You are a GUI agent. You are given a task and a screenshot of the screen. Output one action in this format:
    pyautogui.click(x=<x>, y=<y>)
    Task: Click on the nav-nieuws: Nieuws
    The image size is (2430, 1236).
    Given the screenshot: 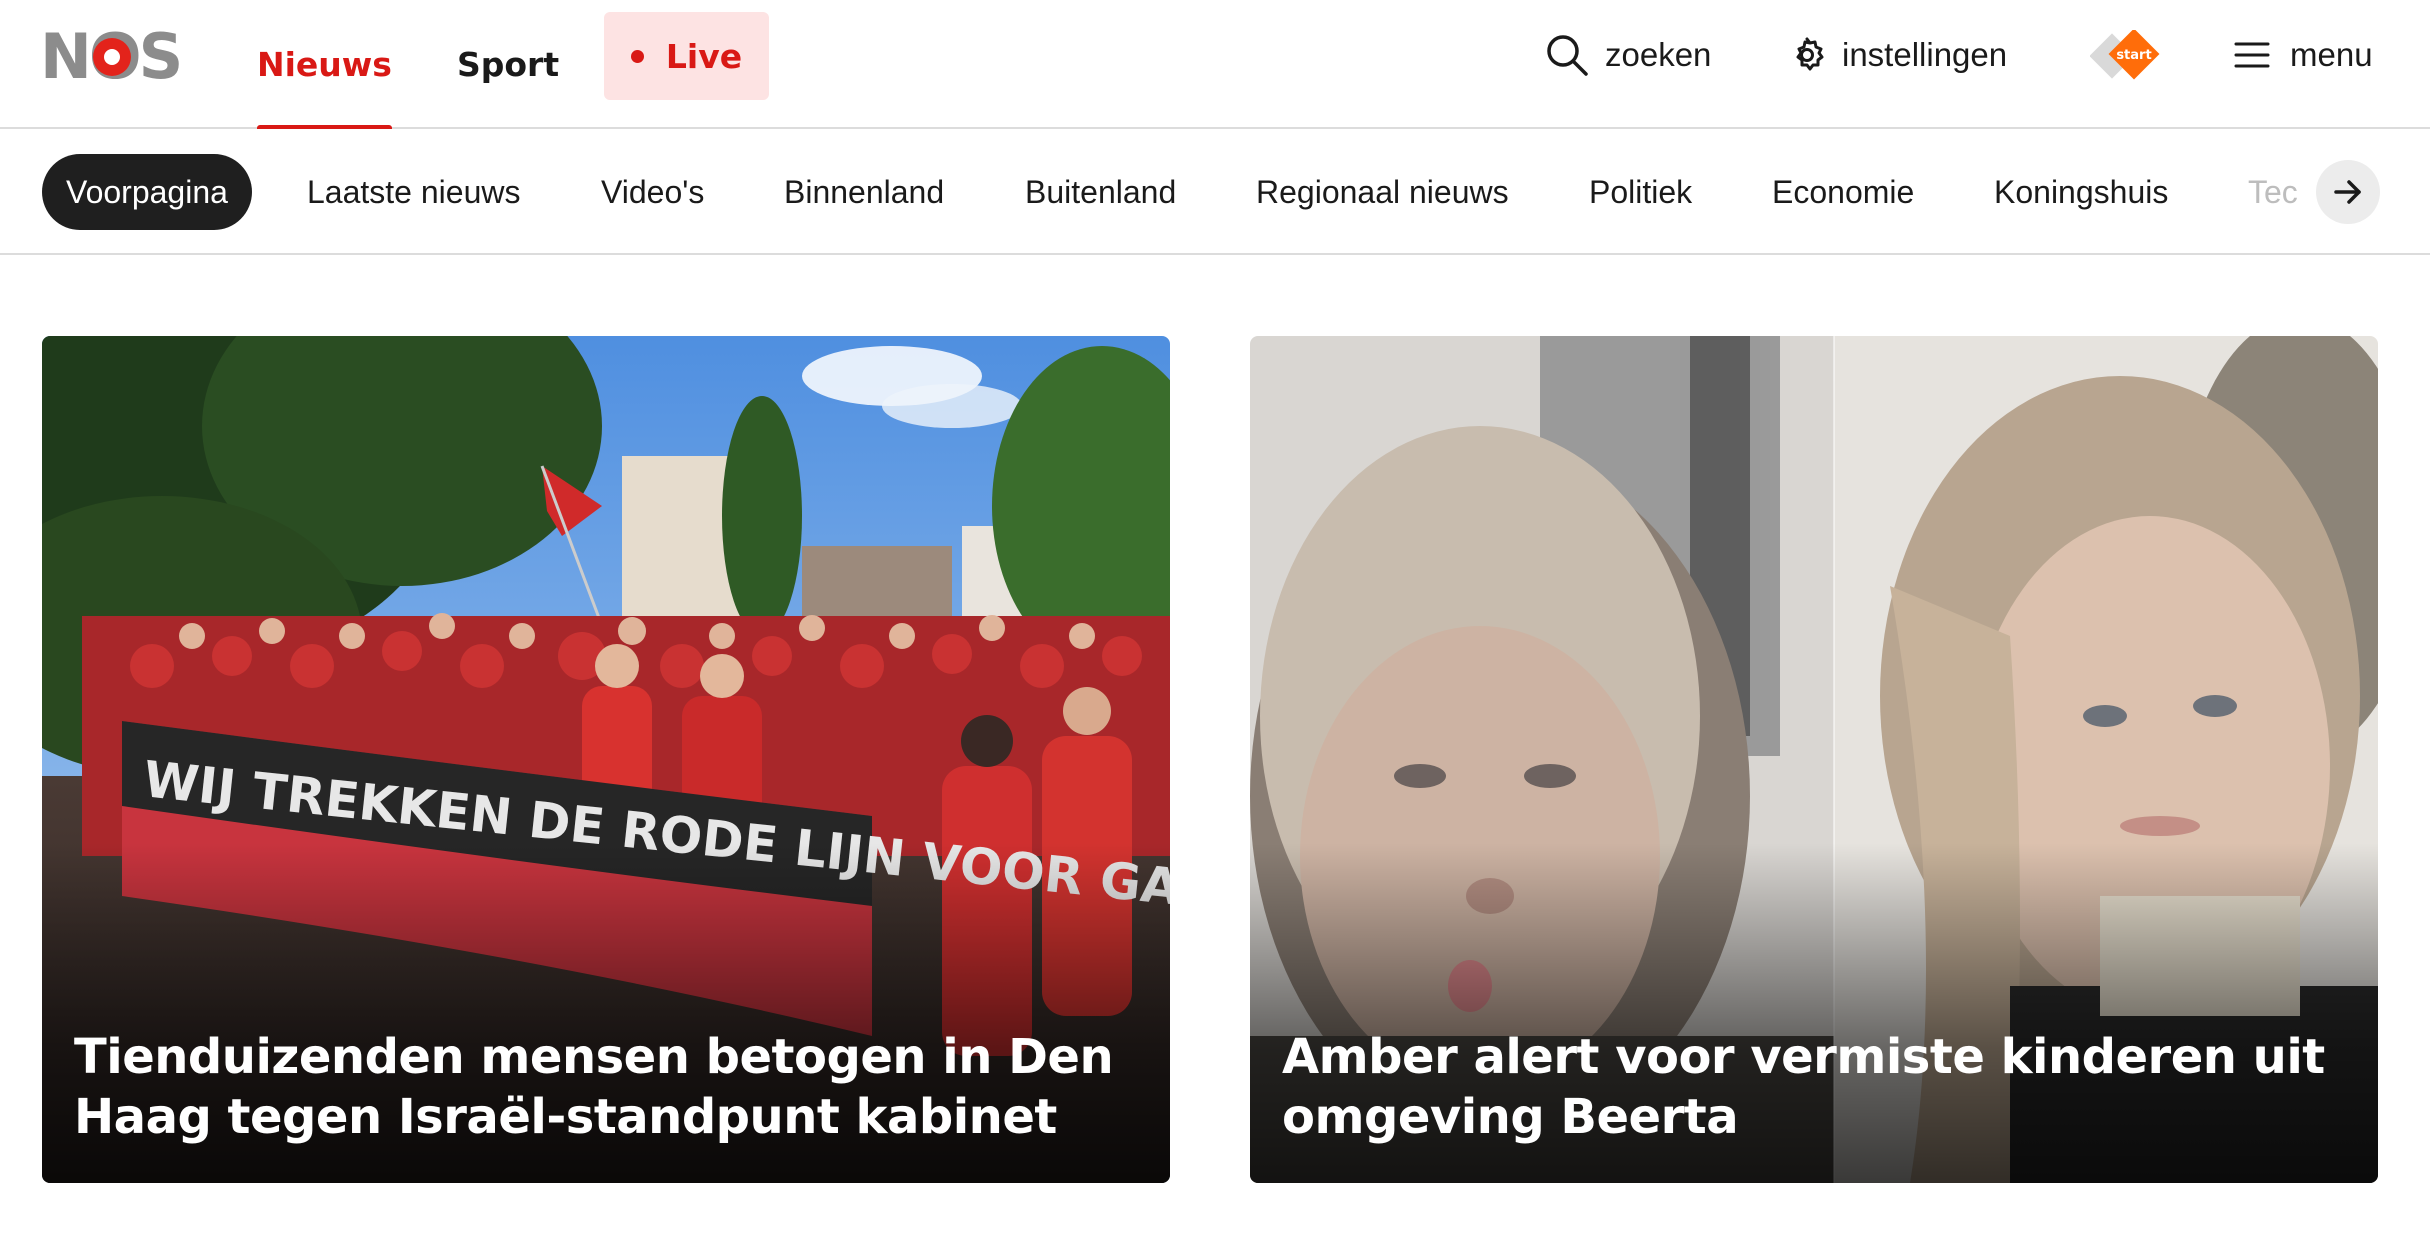 What is the action you would take?
    pyautogui.click(x=324, y=65)
    